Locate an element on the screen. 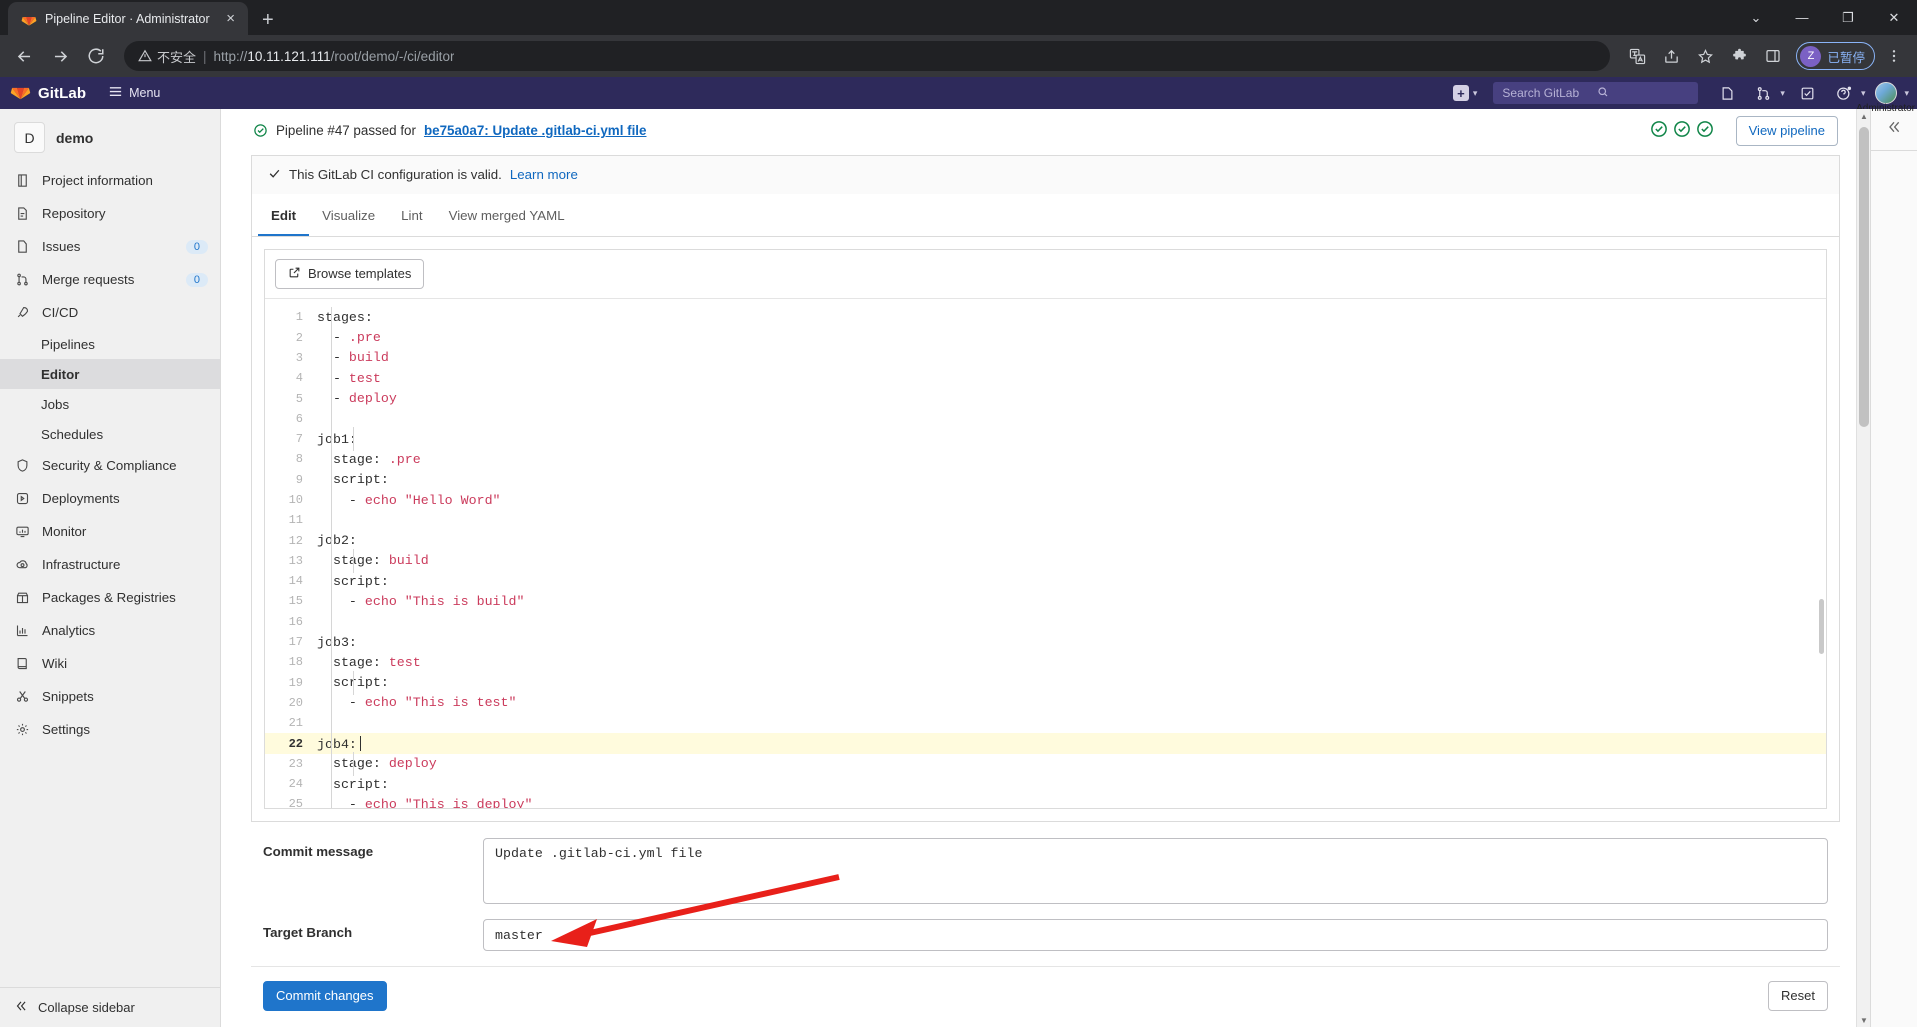  sidebar-item-monitor: Monitor is located at coordinates (110, 531).